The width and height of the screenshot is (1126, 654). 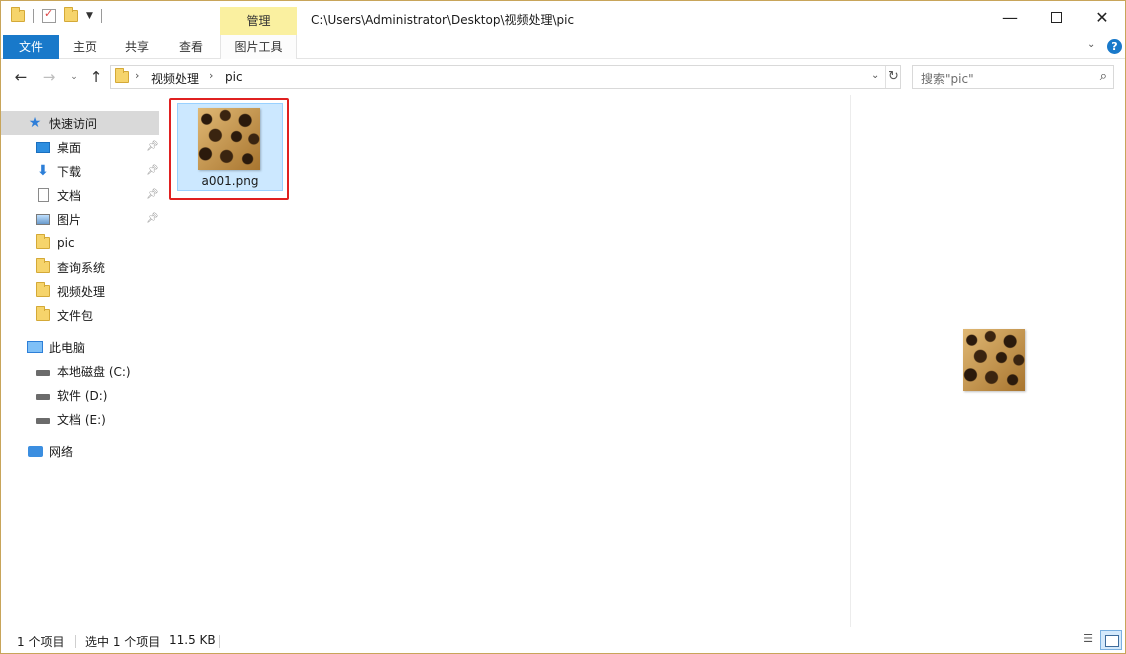 I want to click on new-folder-icon, so click(x=71, y=14).